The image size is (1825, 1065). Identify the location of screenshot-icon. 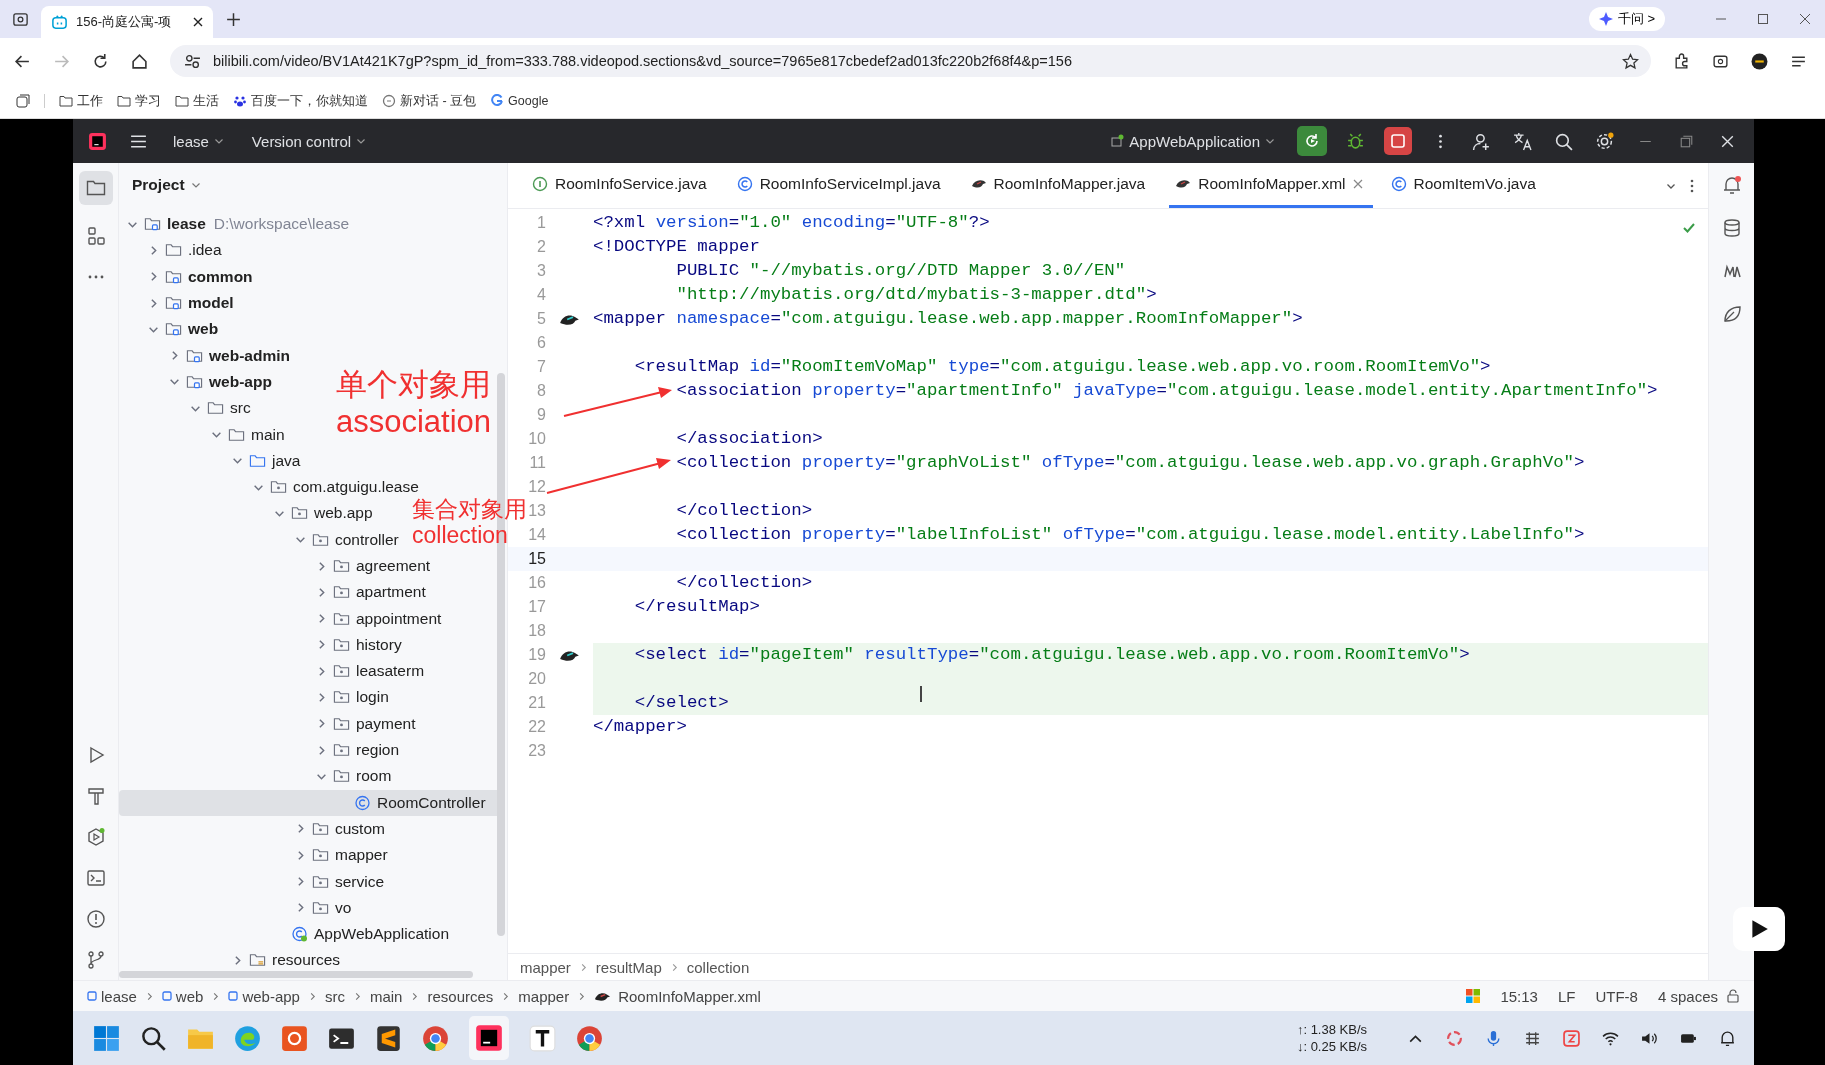
(1720, 61).